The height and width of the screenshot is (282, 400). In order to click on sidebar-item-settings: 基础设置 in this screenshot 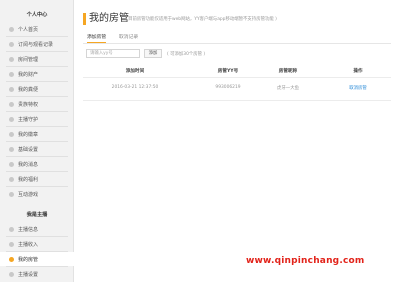, I will do `click(37, 149)`.